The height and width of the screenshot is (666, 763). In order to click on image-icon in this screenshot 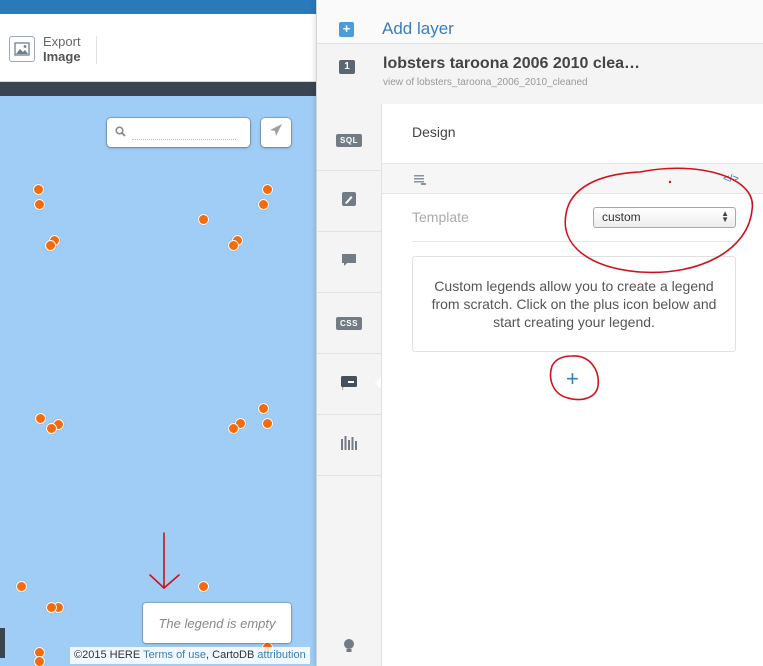, I will do `click(22, 49)`.